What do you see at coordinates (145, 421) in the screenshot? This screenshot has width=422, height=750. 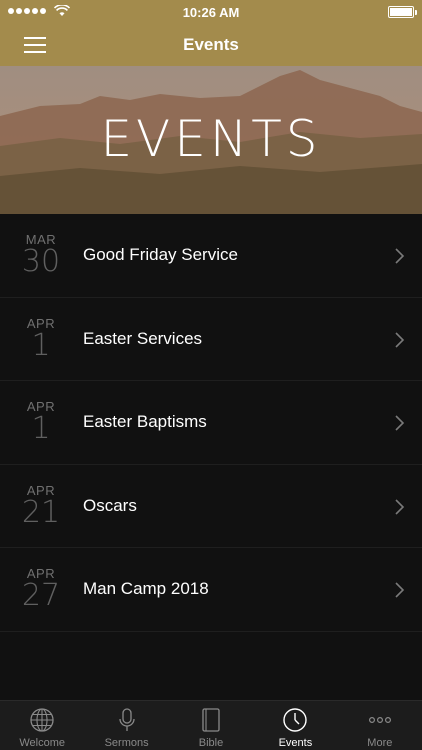 I see `event-title: Easter Baptisms` at bounding box center [145, 421].